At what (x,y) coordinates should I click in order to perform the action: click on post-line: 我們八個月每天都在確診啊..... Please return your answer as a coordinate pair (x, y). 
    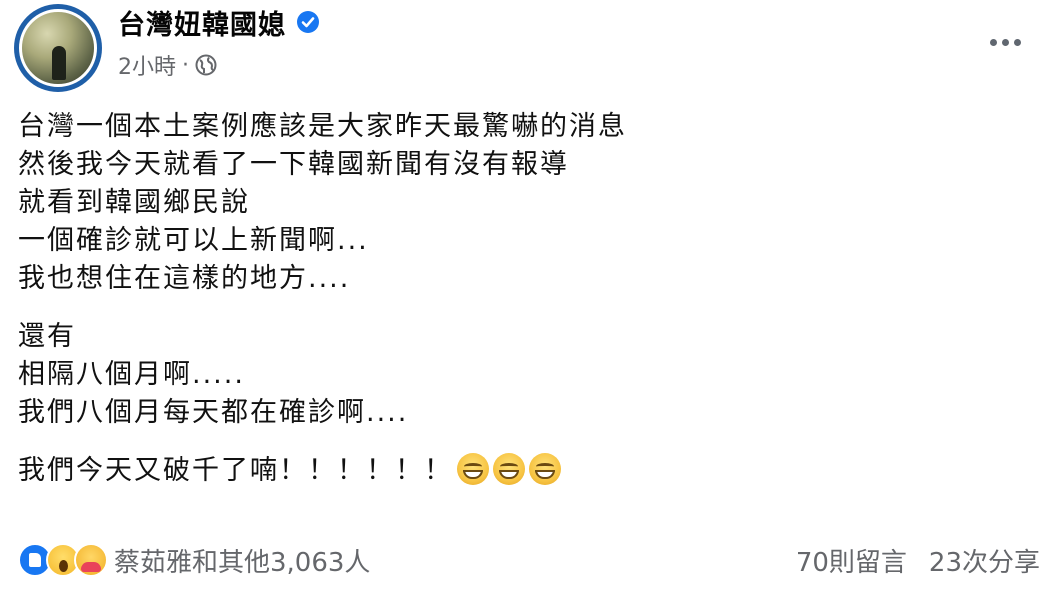
    Looking at the image, I should click on (213, 412).